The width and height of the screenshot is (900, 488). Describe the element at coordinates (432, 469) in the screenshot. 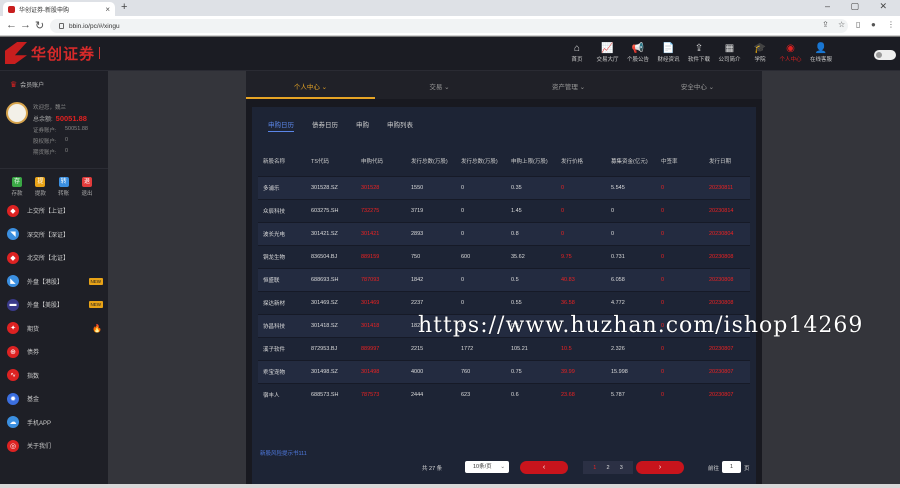

I see `pager-total: 共 27 条` at that location.